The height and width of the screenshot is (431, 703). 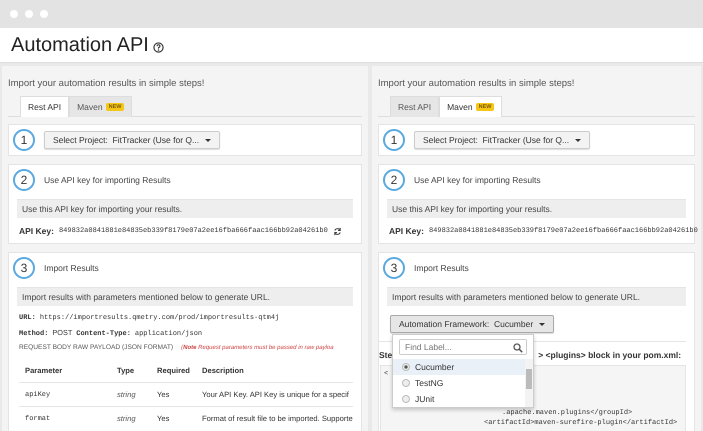 I want to click on framework-option: Cucumber, so click(x=459, y=367).